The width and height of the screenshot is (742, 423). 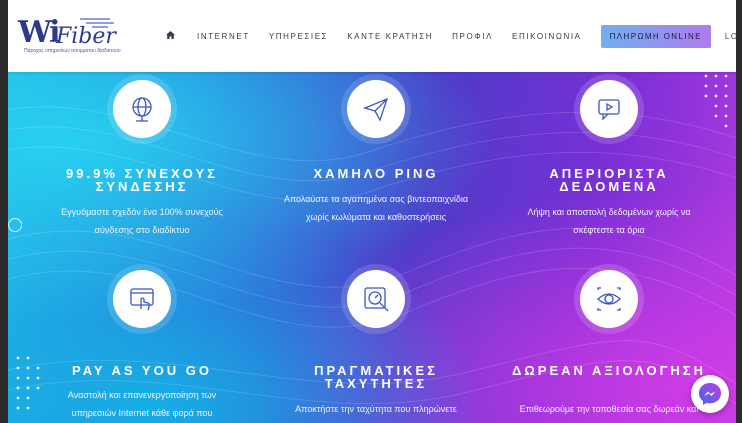 I want to click on feature-title: ΠΡΑΓΜΑΤΙΚΕΣ ΤΑΧΥΤΗΤΕΣ, so click(x=376, y=377).